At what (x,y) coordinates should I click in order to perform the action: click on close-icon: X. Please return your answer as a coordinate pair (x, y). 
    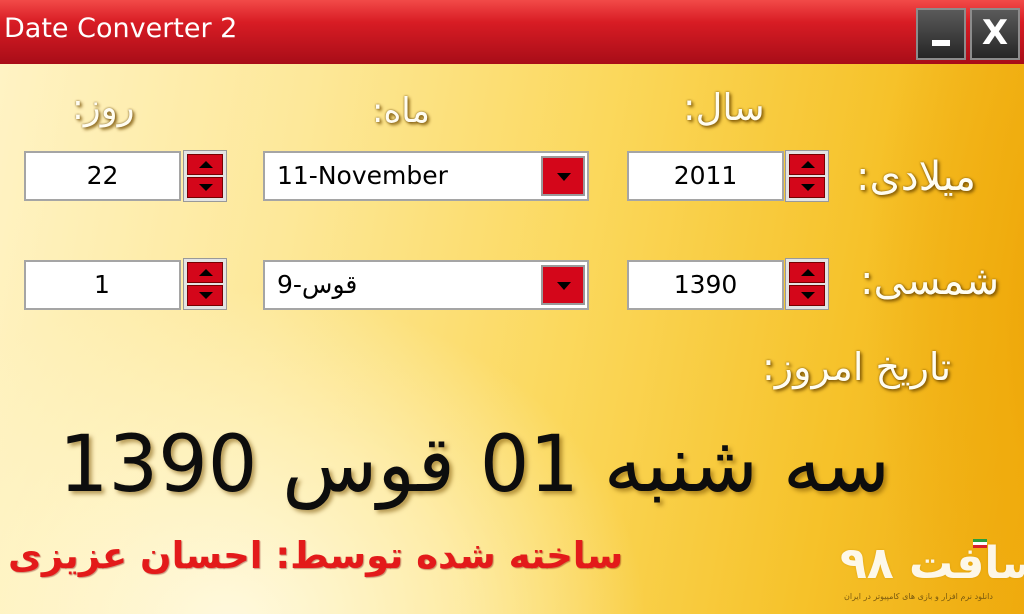
    Looking at the image, I should click on (995, 33).